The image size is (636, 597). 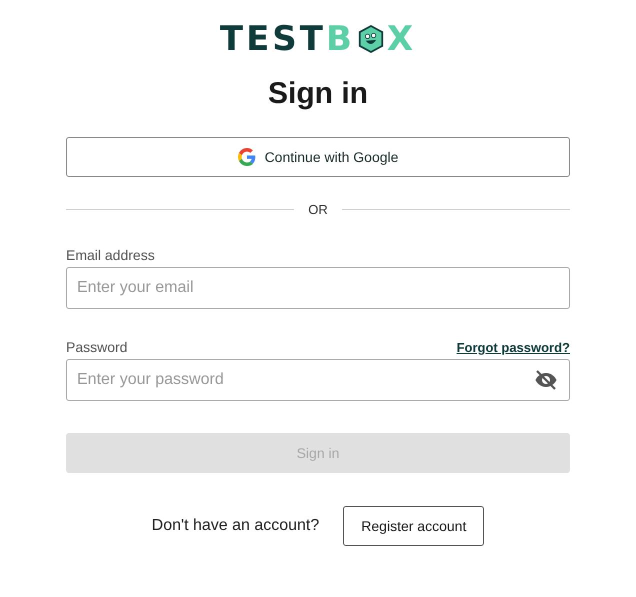 What do you see at coordinates (318, 39) in the screenshot?
I see `logo: TESTB X` at bounding box center [318, 39].